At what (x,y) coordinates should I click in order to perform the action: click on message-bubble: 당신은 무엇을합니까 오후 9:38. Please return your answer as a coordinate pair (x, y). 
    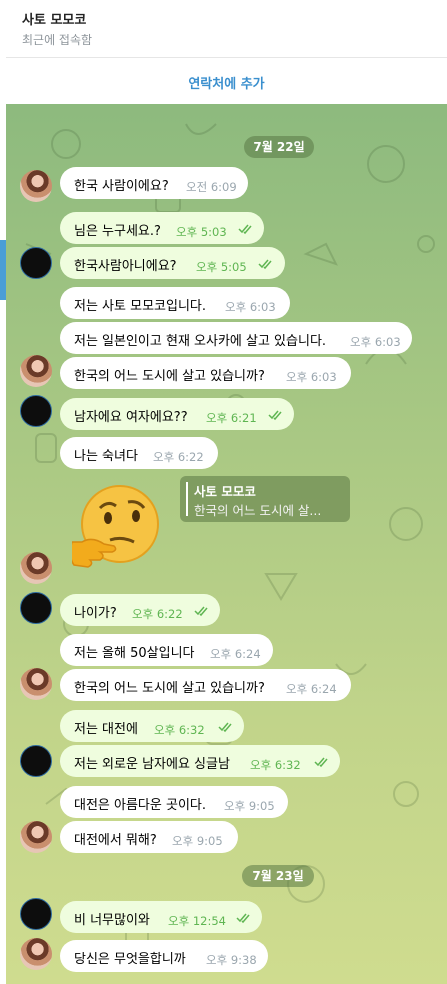
    Looking at the image, I should click on (164, 956).